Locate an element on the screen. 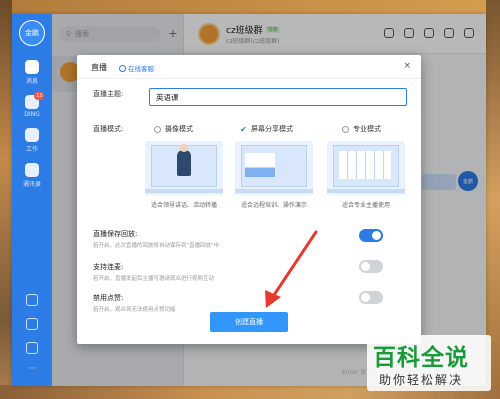 This screenshot has width=500, height=399. sidebar-item-label: DING is located at coordinates (32, 114).